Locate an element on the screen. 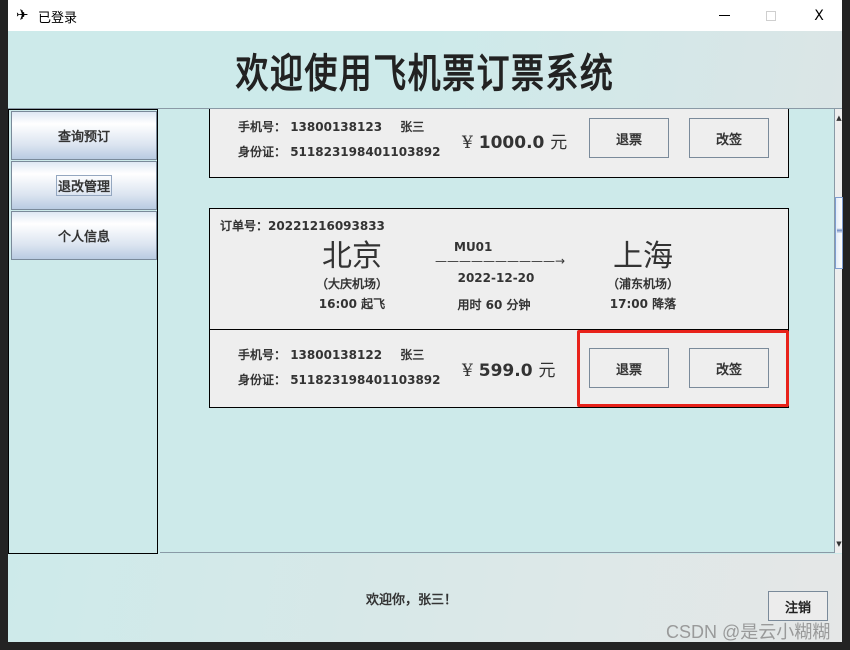 The height and width of the screenshot is (650, 850). close-icon: X is located at coordinates (819, 15).